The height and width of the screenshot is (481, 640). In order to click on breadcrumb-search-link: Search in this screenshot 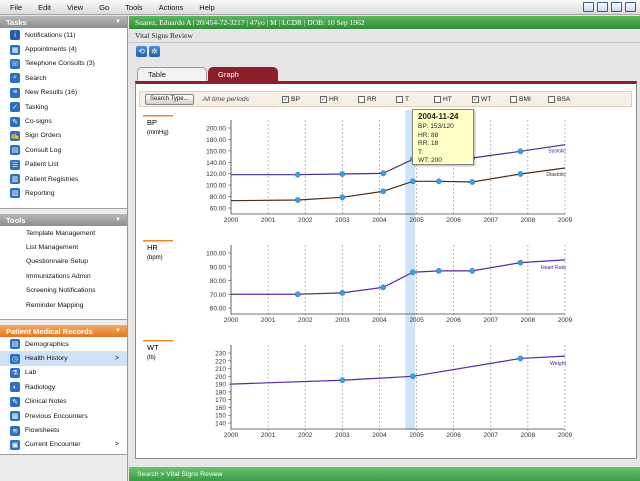, I will do `click(148, 474)`.